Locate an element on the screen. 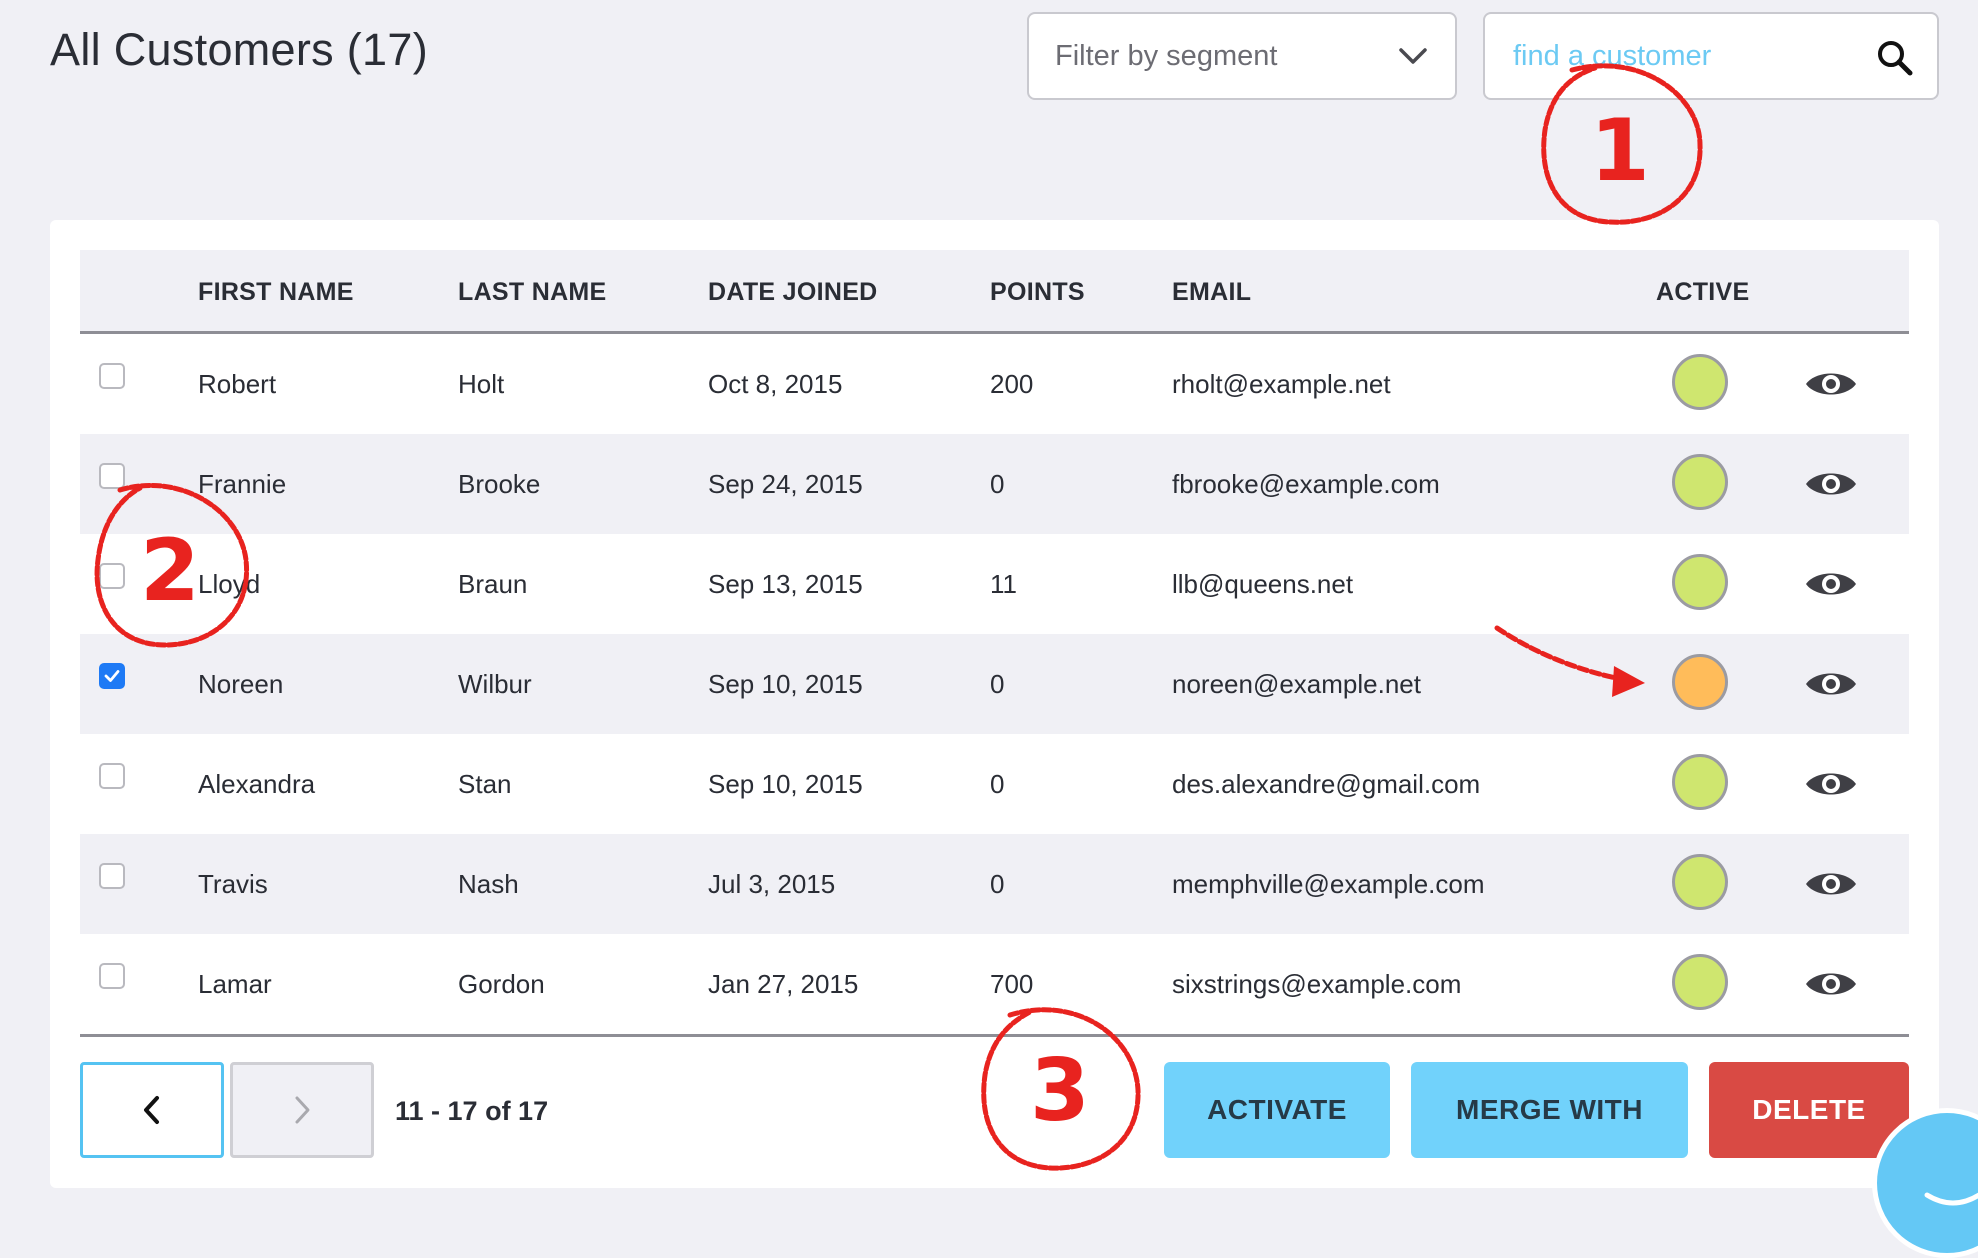  delete-button: DELETE is located at coordinates (1809, 1110).